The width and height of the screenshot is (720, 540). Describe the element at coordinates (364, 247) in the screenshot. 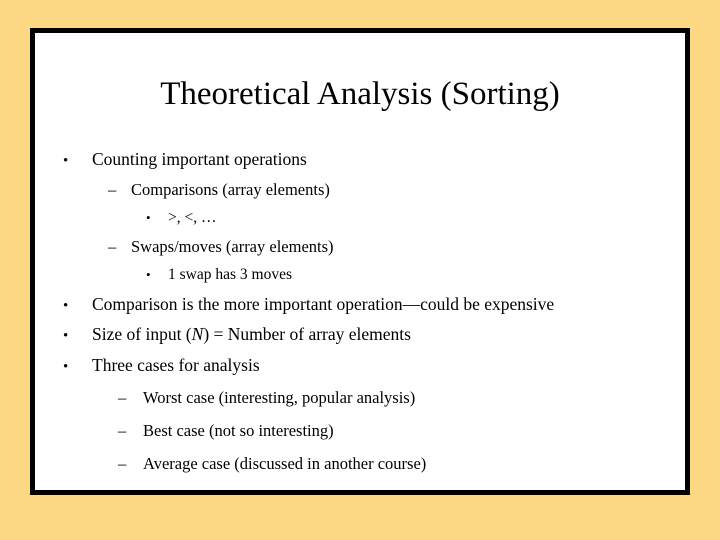

I see `bullet-item: – Swaps/moves (array elements)` at that location.